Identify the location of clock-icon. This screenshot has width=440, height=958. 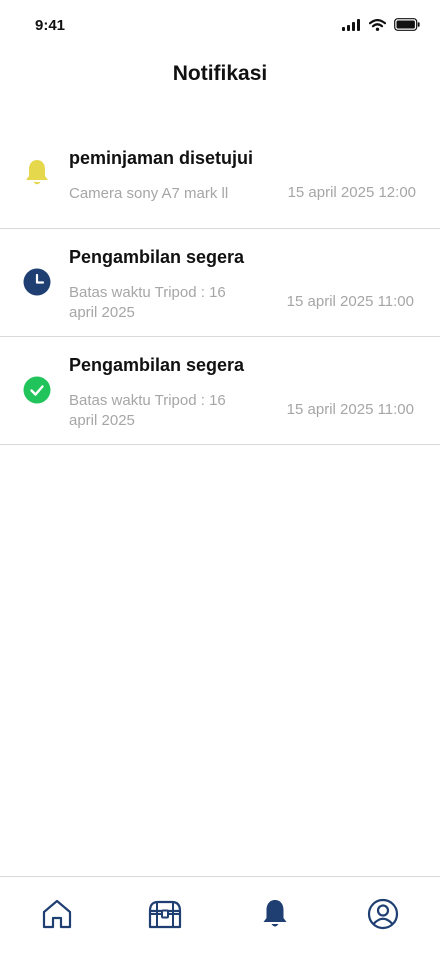
(37, 282).